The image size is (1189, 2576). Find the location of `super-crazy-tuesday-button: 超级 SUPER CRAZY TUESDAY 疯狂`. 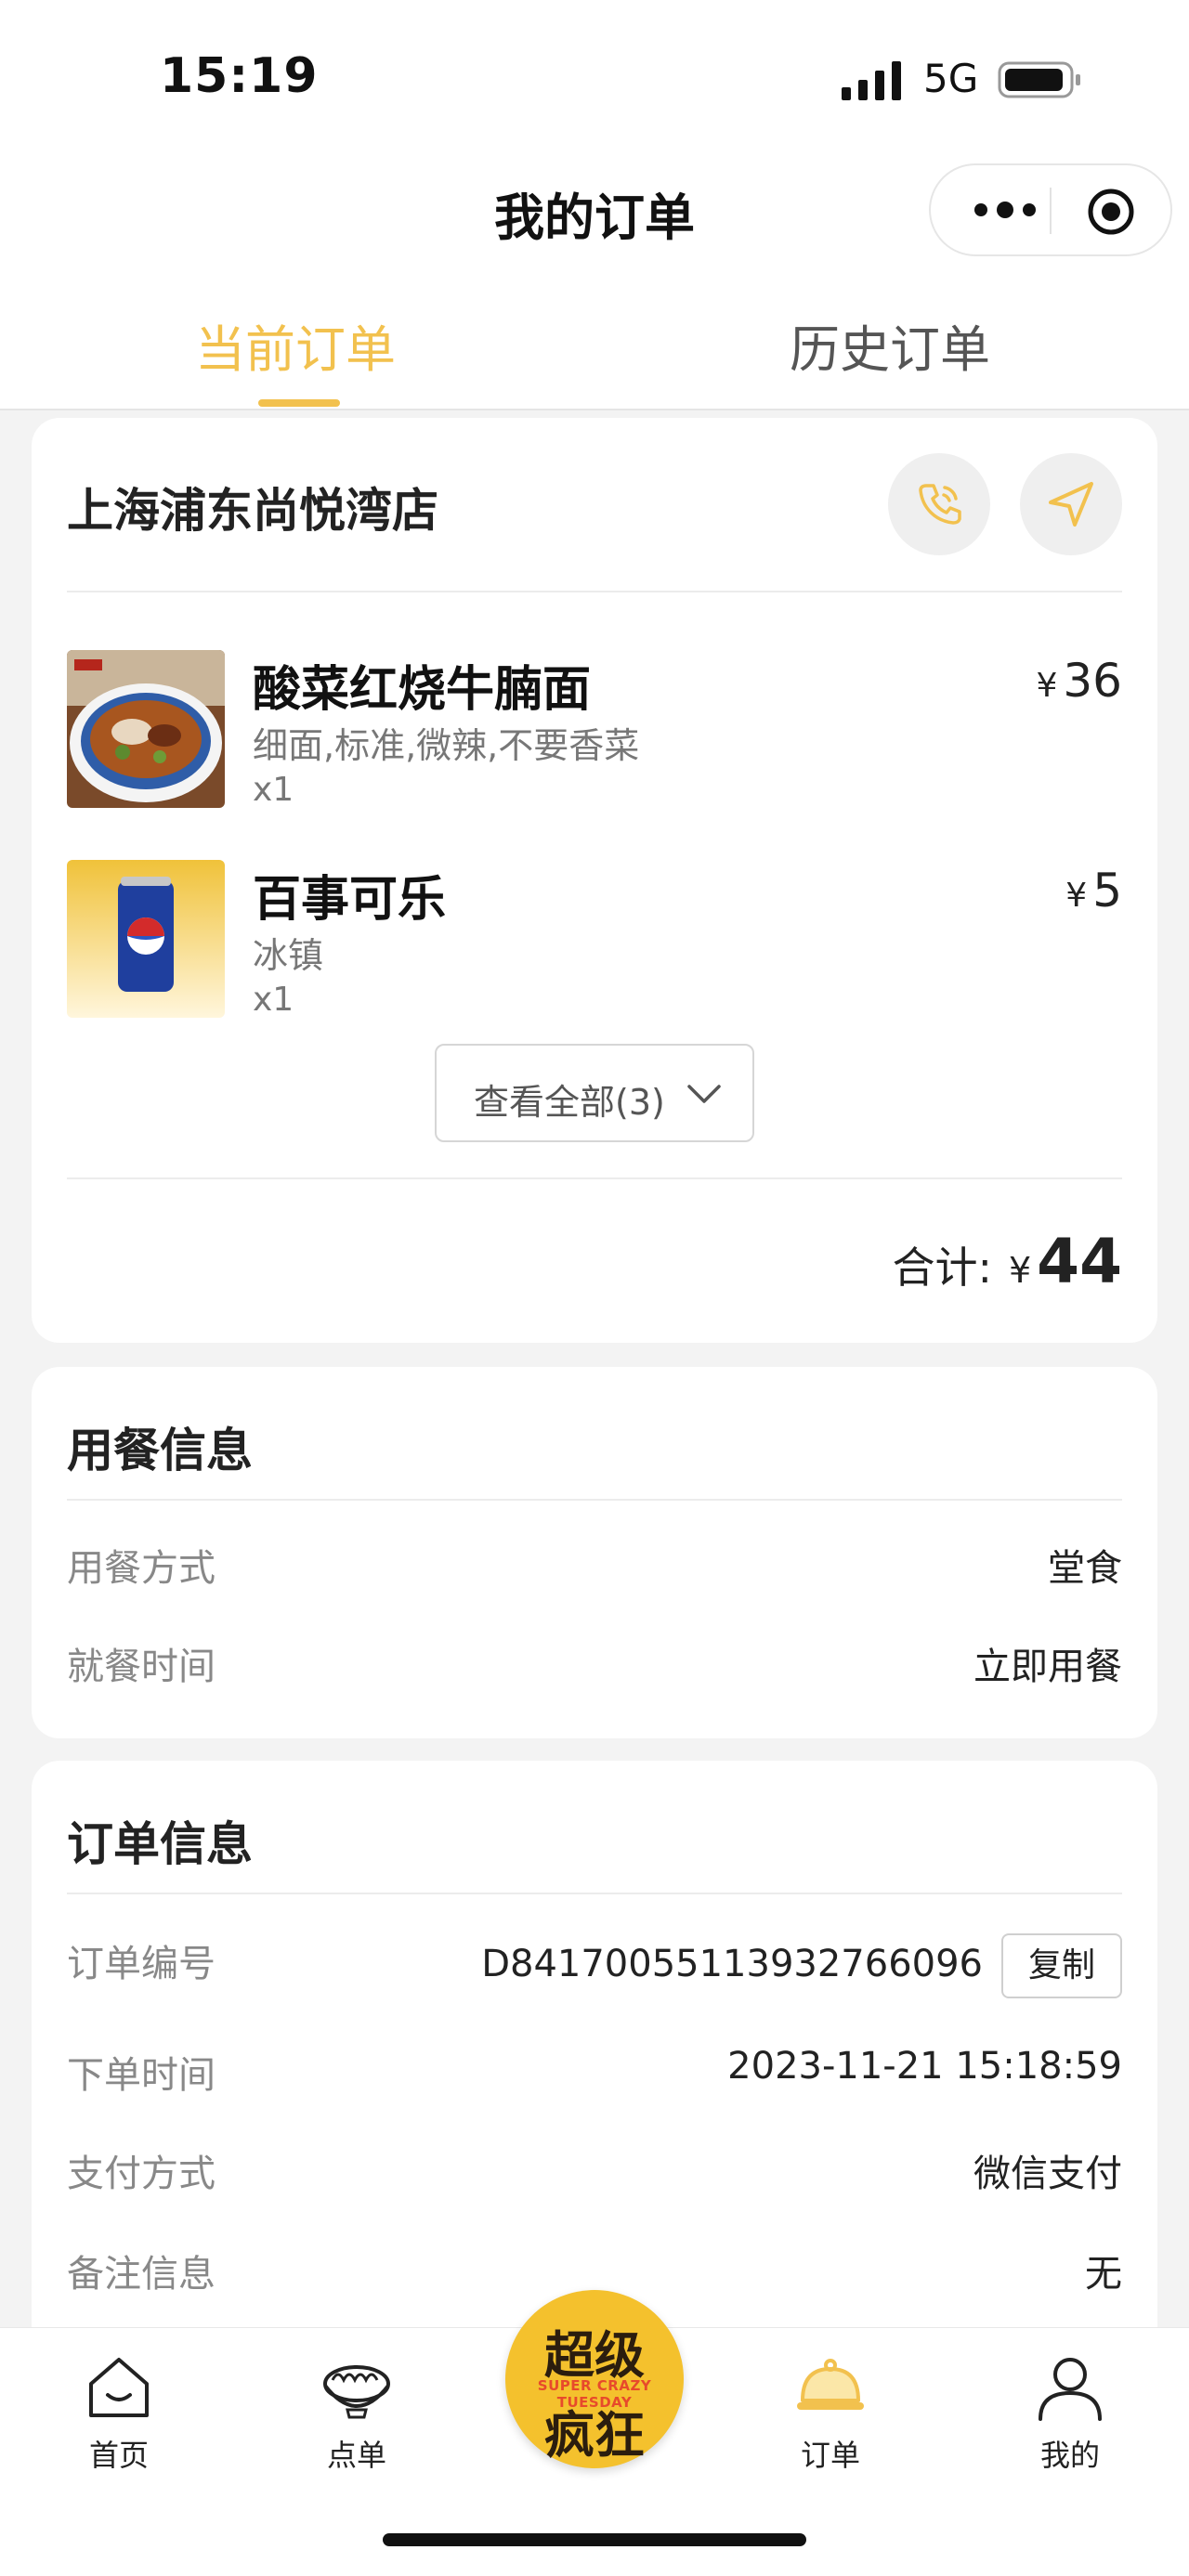

super-crazy-tuesday-button: 超级 SUPER CRAZY TUESDAY 疯狂 is located at coordinates (594, 2379).